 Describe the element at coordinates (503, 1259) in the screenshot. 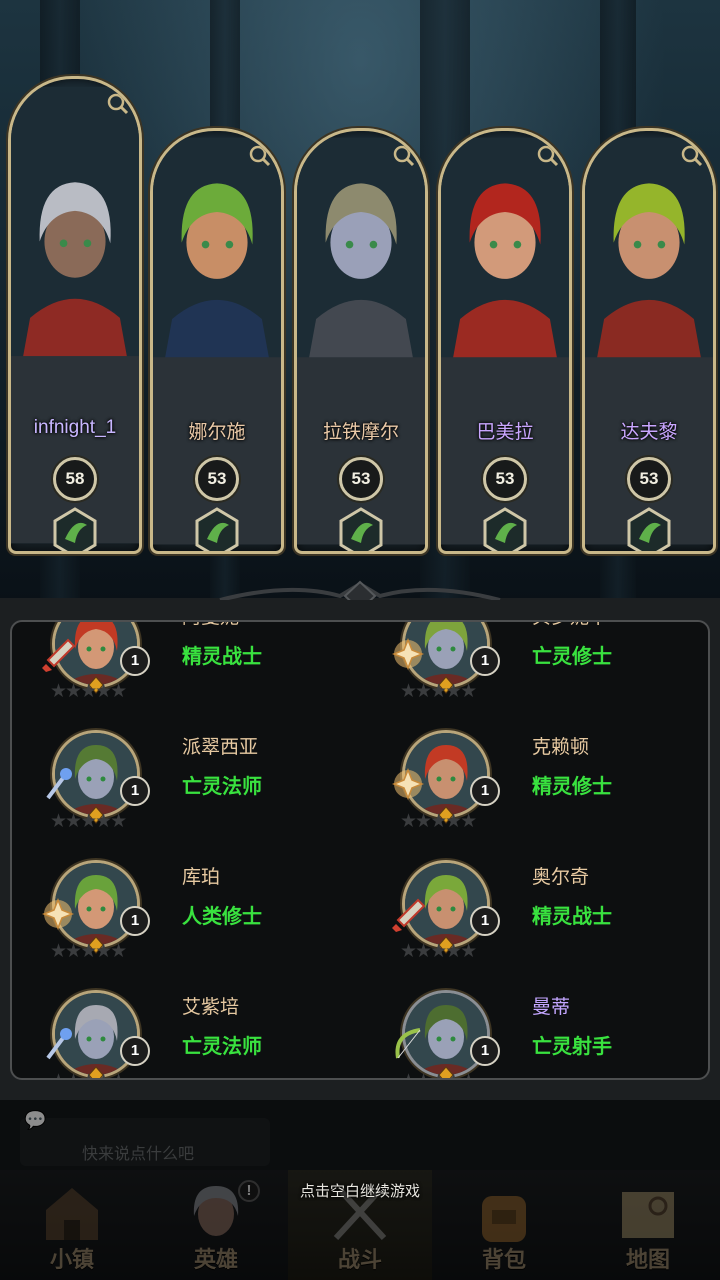

I see `nav-tab-label: 背包` at that location.